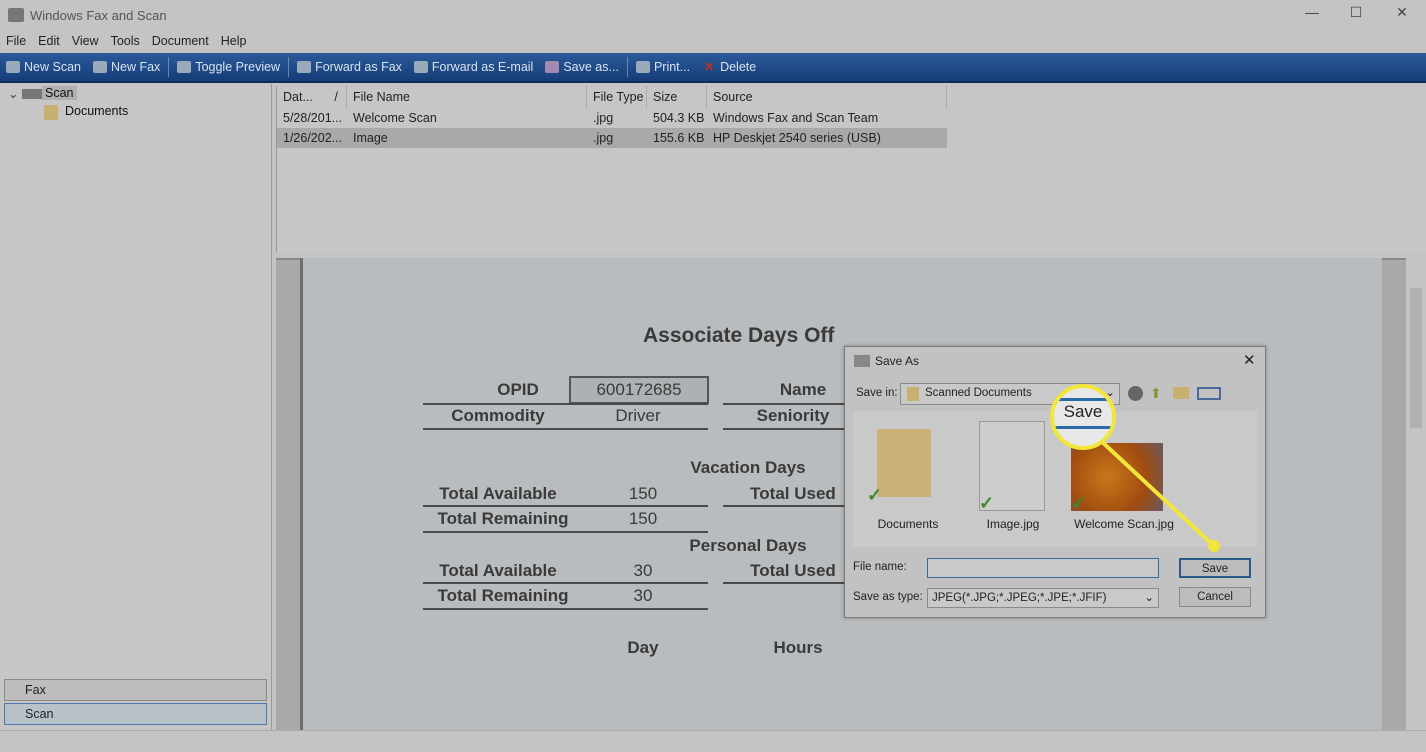 This screenshot has height=752, width=1426. Describe the element at coordinates (1083, 411) in the screenshot. I see `callout-text: Save` at that location.